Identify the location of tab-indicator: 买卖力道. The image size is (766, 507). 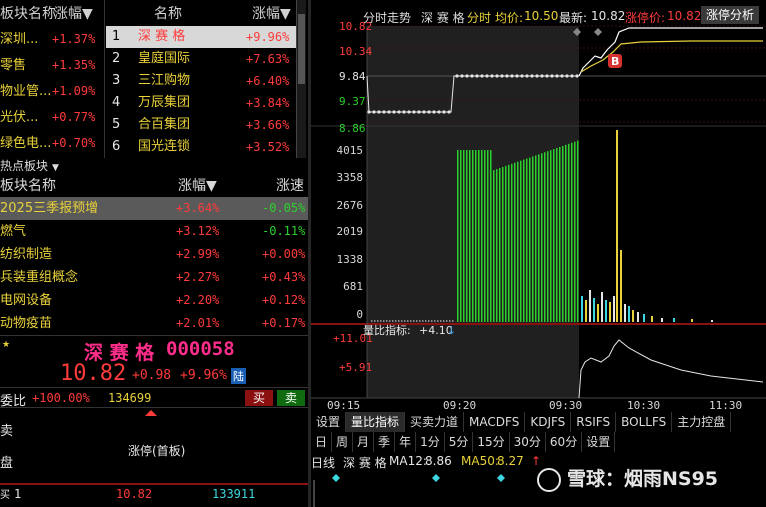
(435, 422).